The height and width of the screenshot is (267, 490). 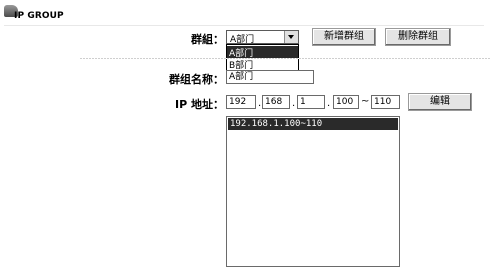 I want to click on chevron-down-icon, so click(x=291, y=37).